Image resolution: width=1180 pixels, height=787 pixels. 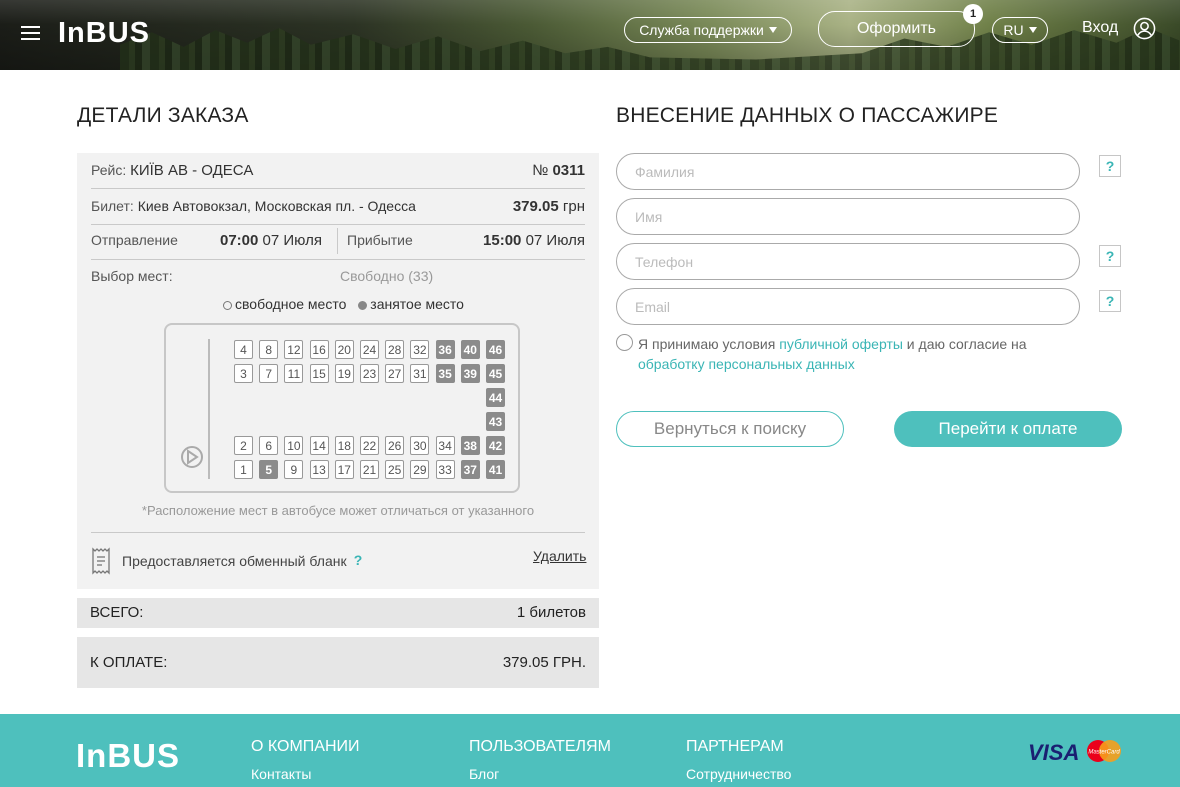 What do you see at coordinates (369, 469) in the screenshot?
I see `seat-21: 21` at bounding box center [369, 469].